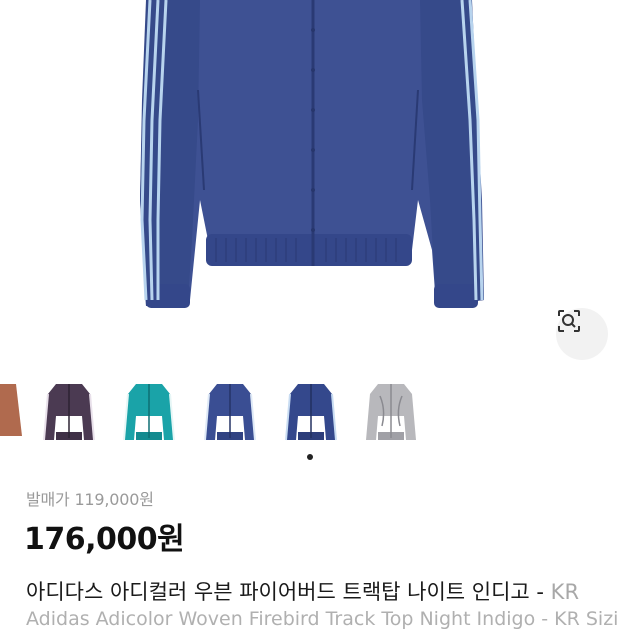 This screenshot has height=630, width=620. I want to click on thumbnail-plum, so click(69, 411).